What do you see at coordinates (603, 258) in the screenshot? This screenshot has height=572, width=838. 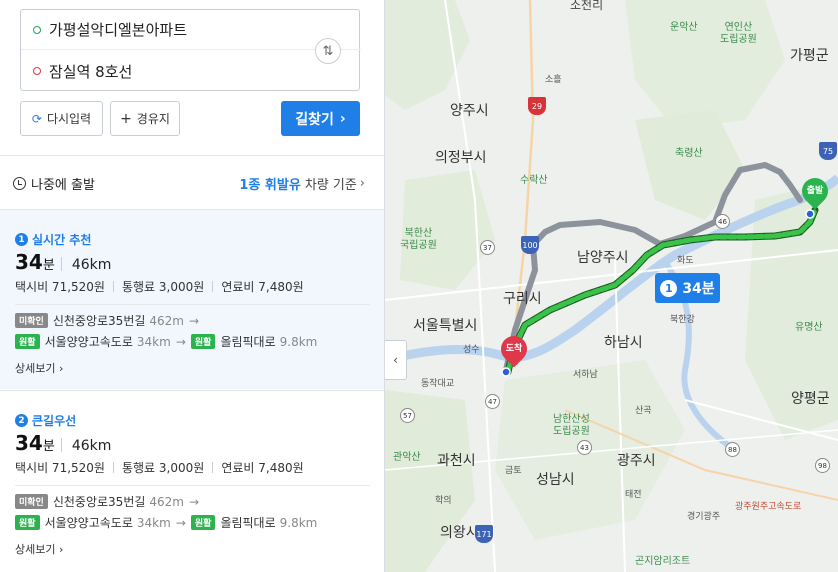 I see `map-label-namyangju: 남양주시` at bounding box center [603, 258].